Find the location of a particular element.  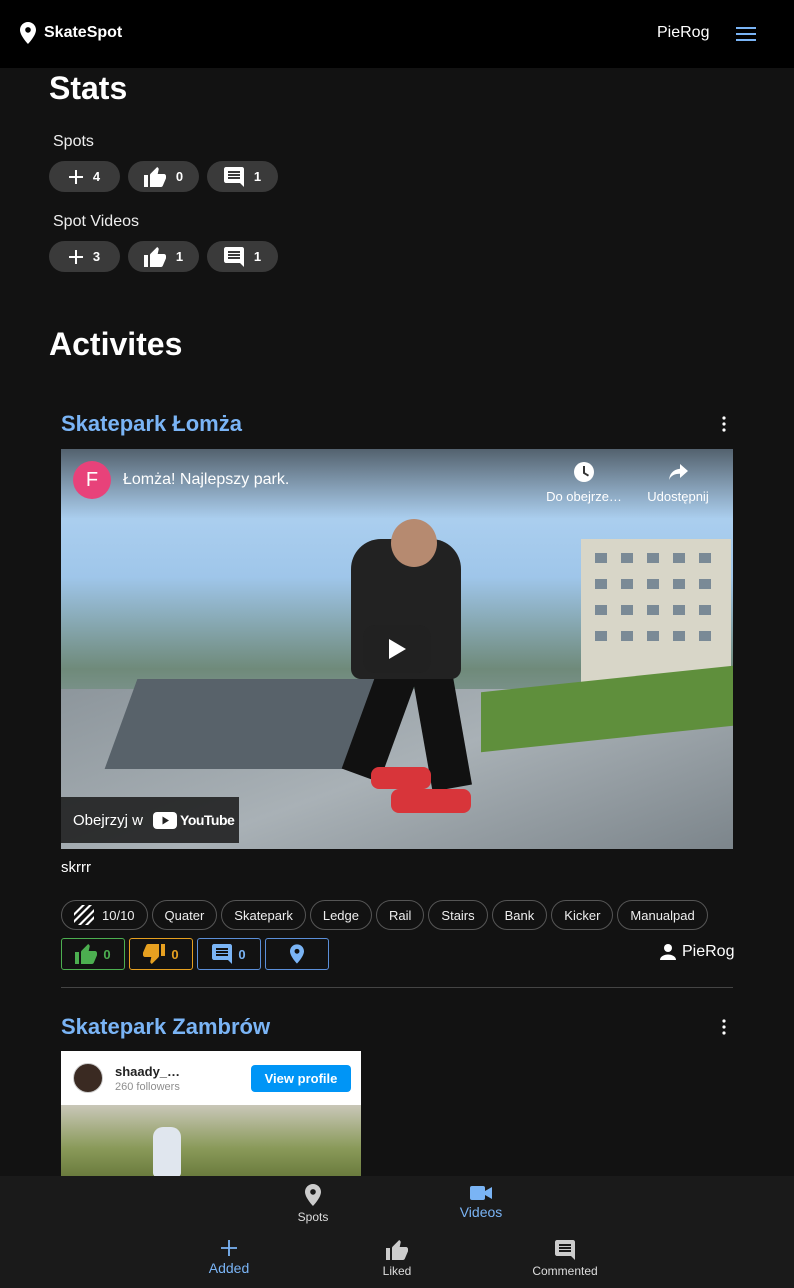

author-name: PieRog is located at coordinates (708, 951).